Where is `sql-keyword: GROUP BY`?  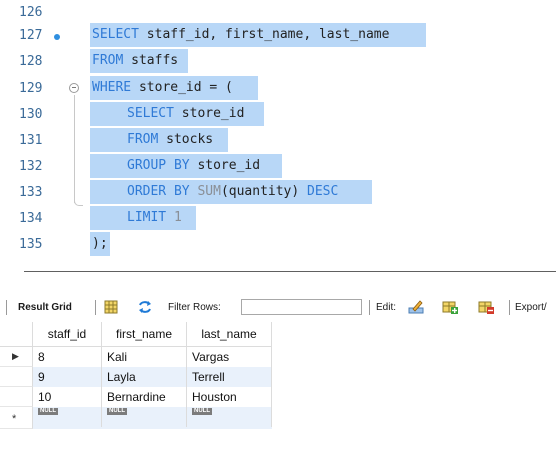 sql-keyword: GROUP BY is located at coordinates (158, 165).